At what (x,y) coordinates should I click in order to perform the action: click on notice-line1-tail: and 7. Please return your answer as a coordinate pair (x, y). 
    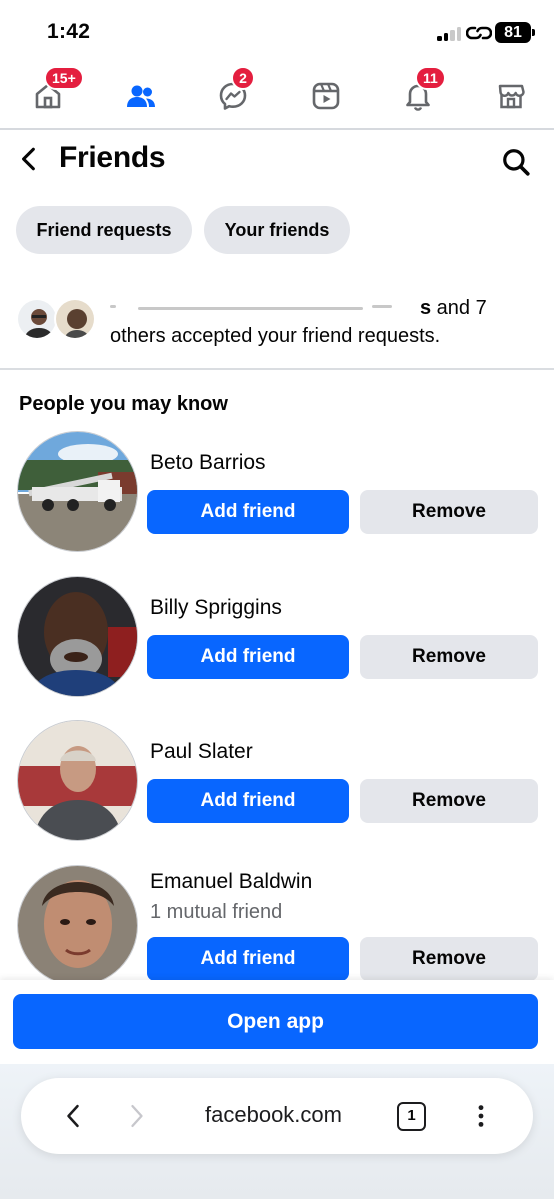
    Looking at the image, I should click on (459, 308).